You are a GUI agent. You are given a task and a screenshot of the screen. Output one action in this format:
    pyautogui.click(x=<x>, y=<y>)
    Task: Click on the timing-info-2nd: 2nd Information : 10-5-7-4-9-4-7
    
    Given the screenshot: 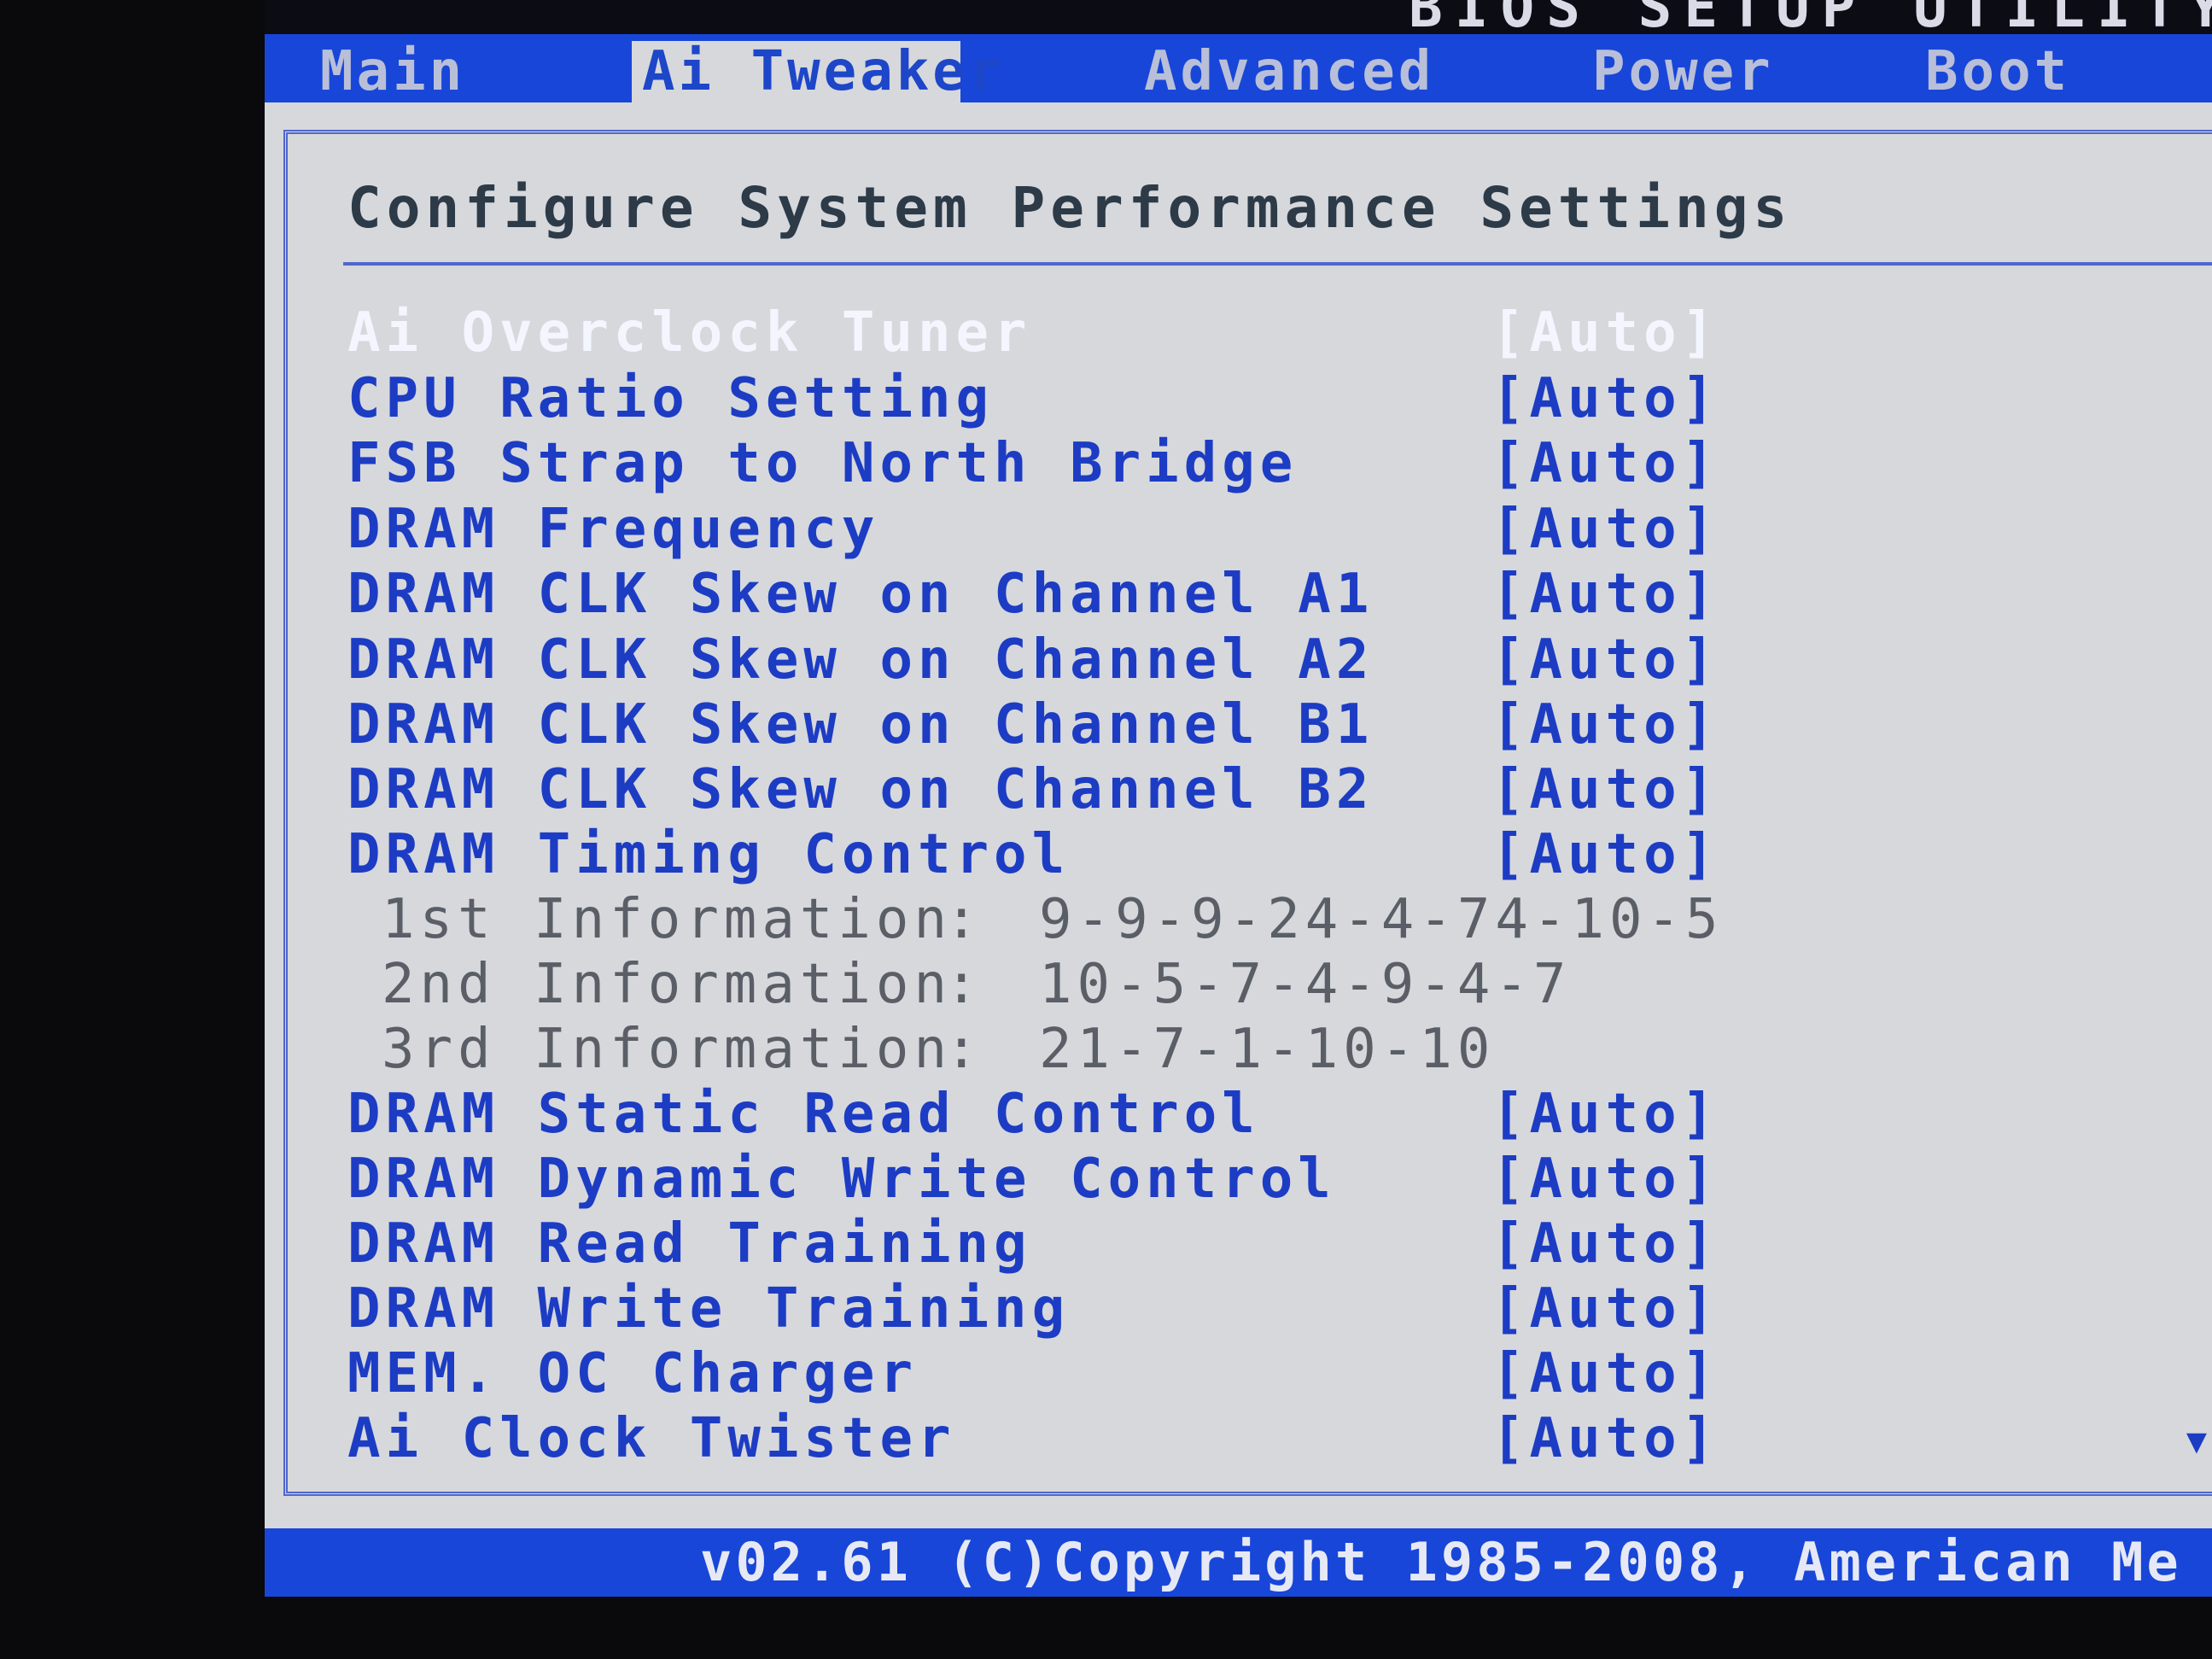 What is the action you would take?
    pyautogui.click(x=974, y=984)
    